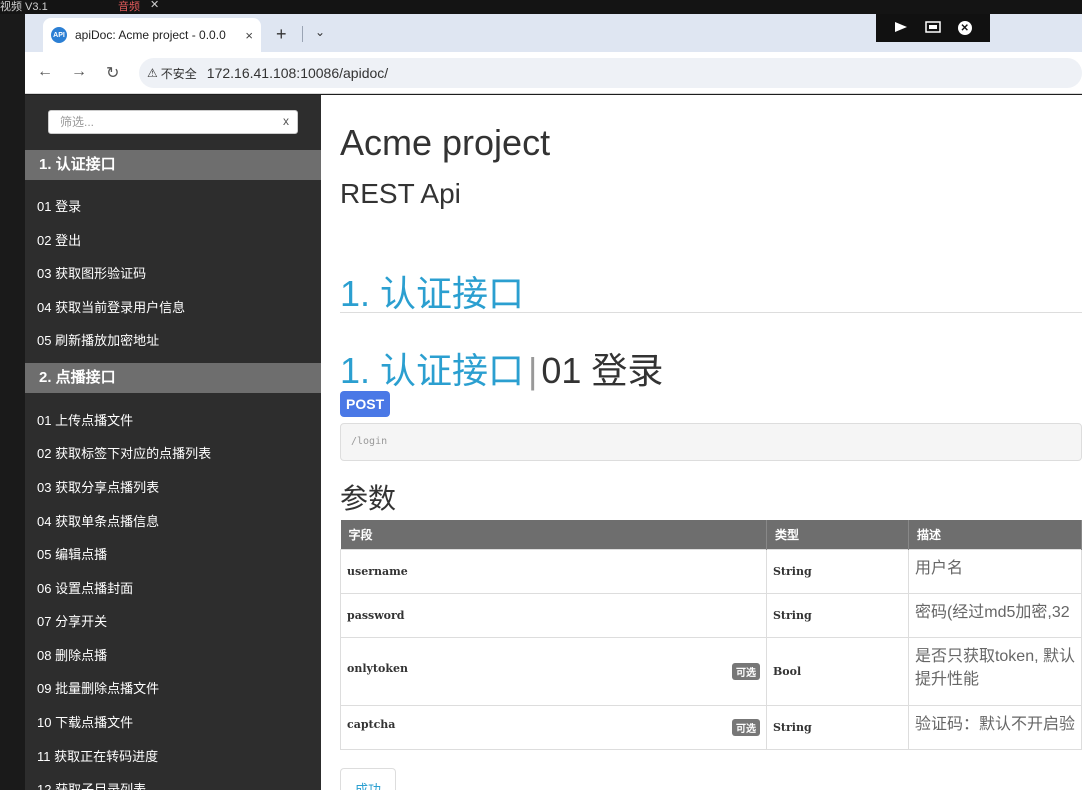 Image resolution: width=1082 pixels, height=790 pixels. Describe the element at coordinates (59, 35) in the screenshot. I see `api-favicon-icon: API` at that location.